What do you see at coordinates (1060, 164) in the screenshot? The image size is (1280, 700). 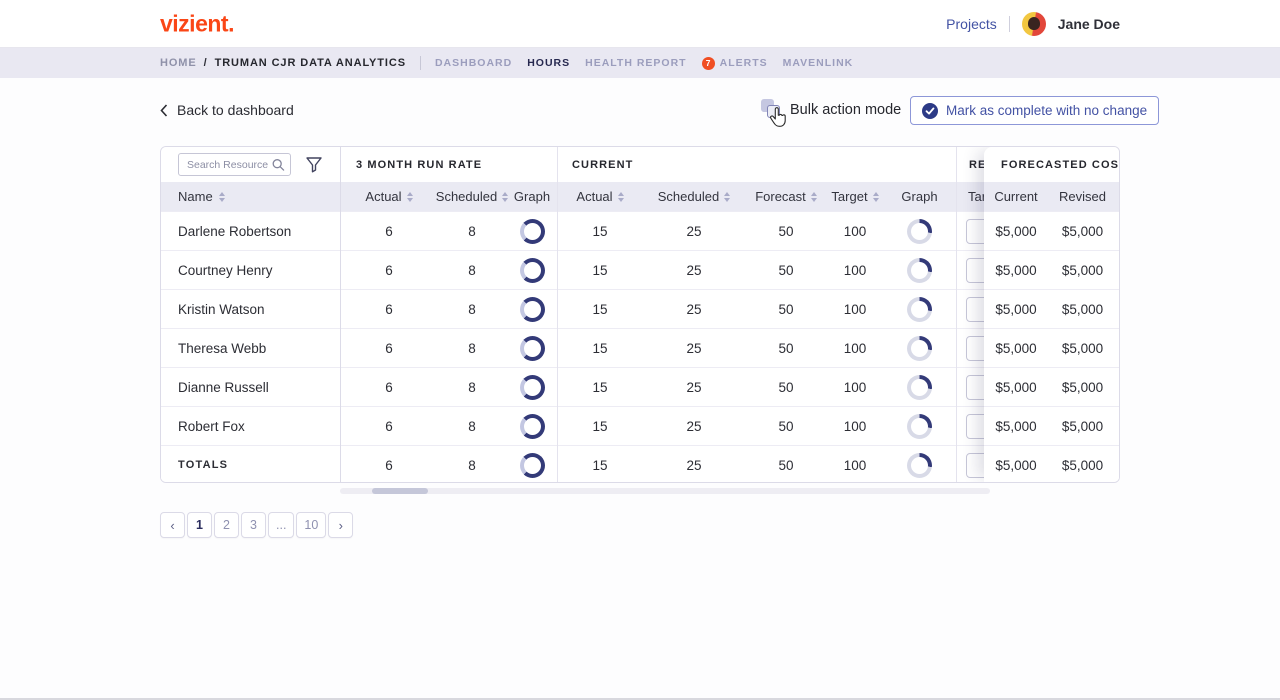 I see `group-forecasted-cost-label: FORECASTED COST` at bounding box center [1060, 164].